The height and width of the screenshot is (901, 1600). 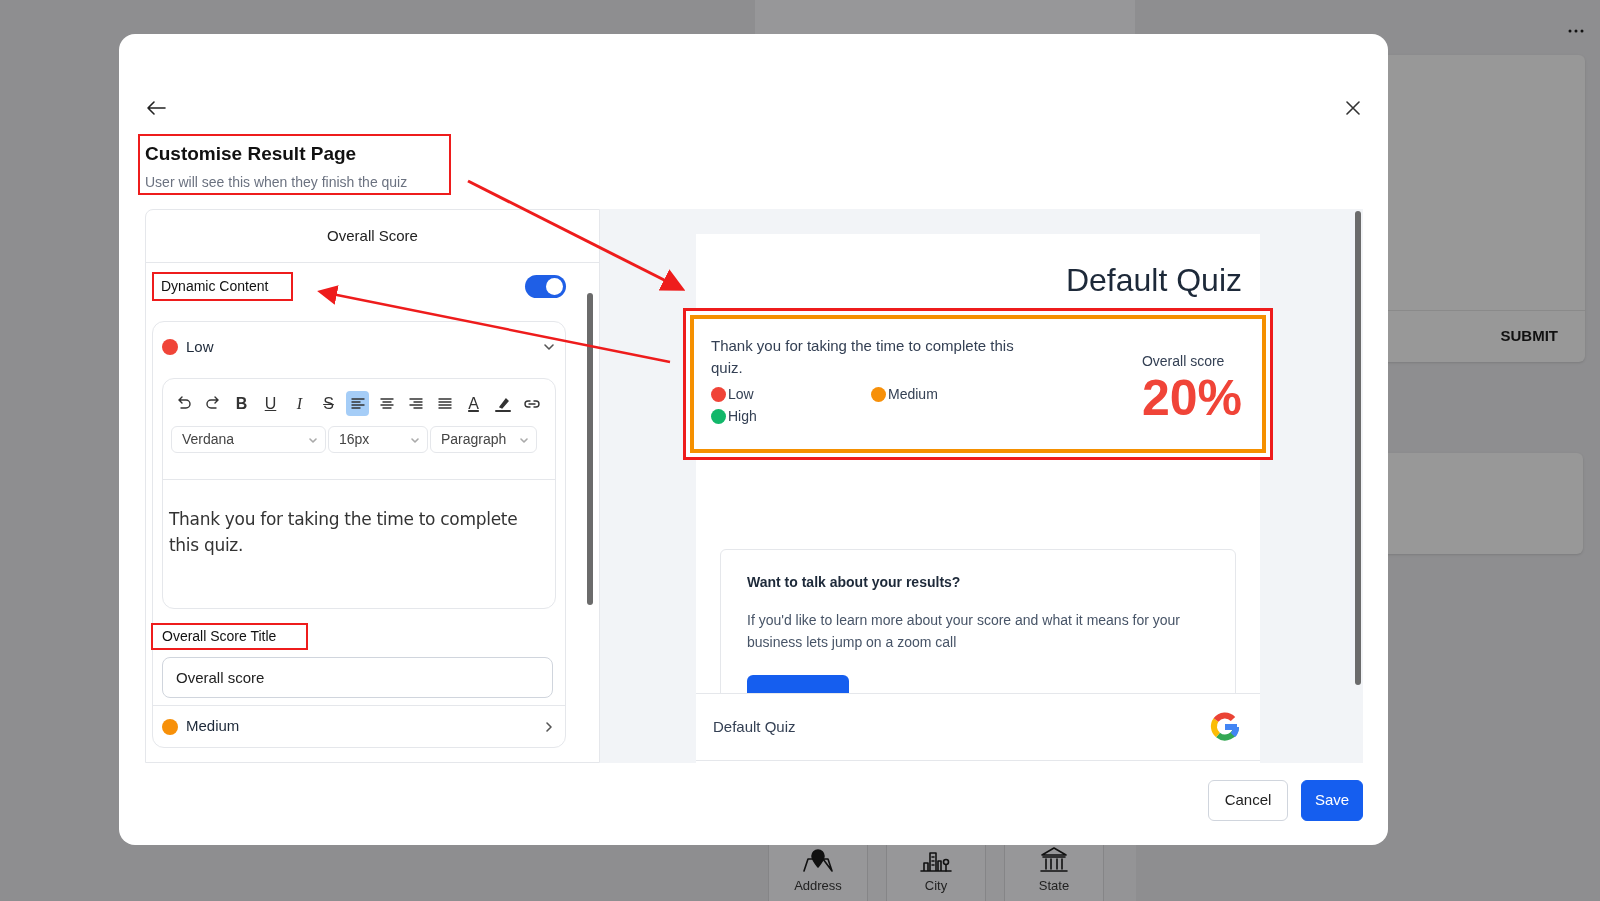 What do you see at coordinates (357, 403) in the screenshot?
I see `align-left-button` at bounding box center [357, 403].